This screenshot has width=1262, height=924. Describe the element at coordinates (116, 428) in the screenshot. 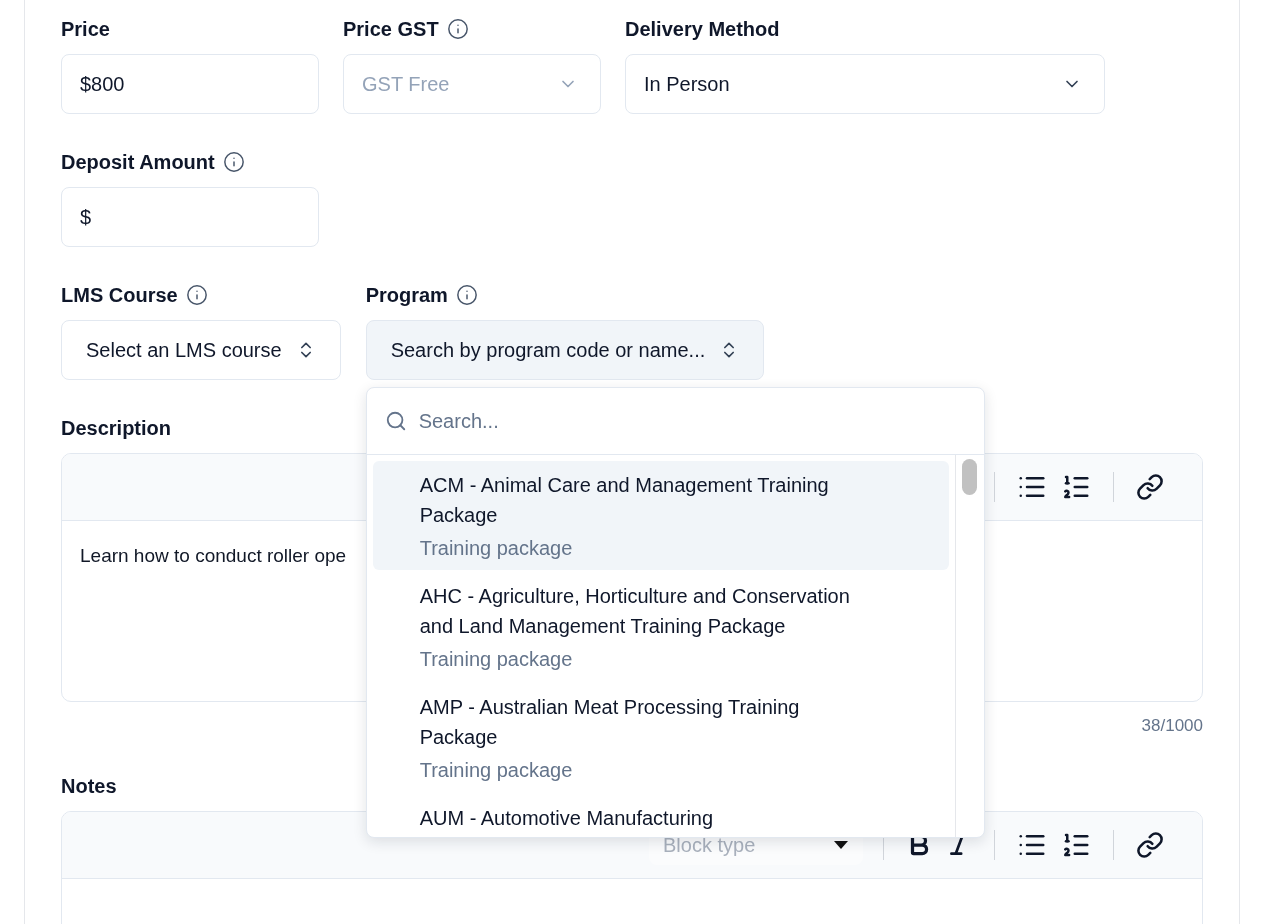

I see `field-label: Description` at that location.